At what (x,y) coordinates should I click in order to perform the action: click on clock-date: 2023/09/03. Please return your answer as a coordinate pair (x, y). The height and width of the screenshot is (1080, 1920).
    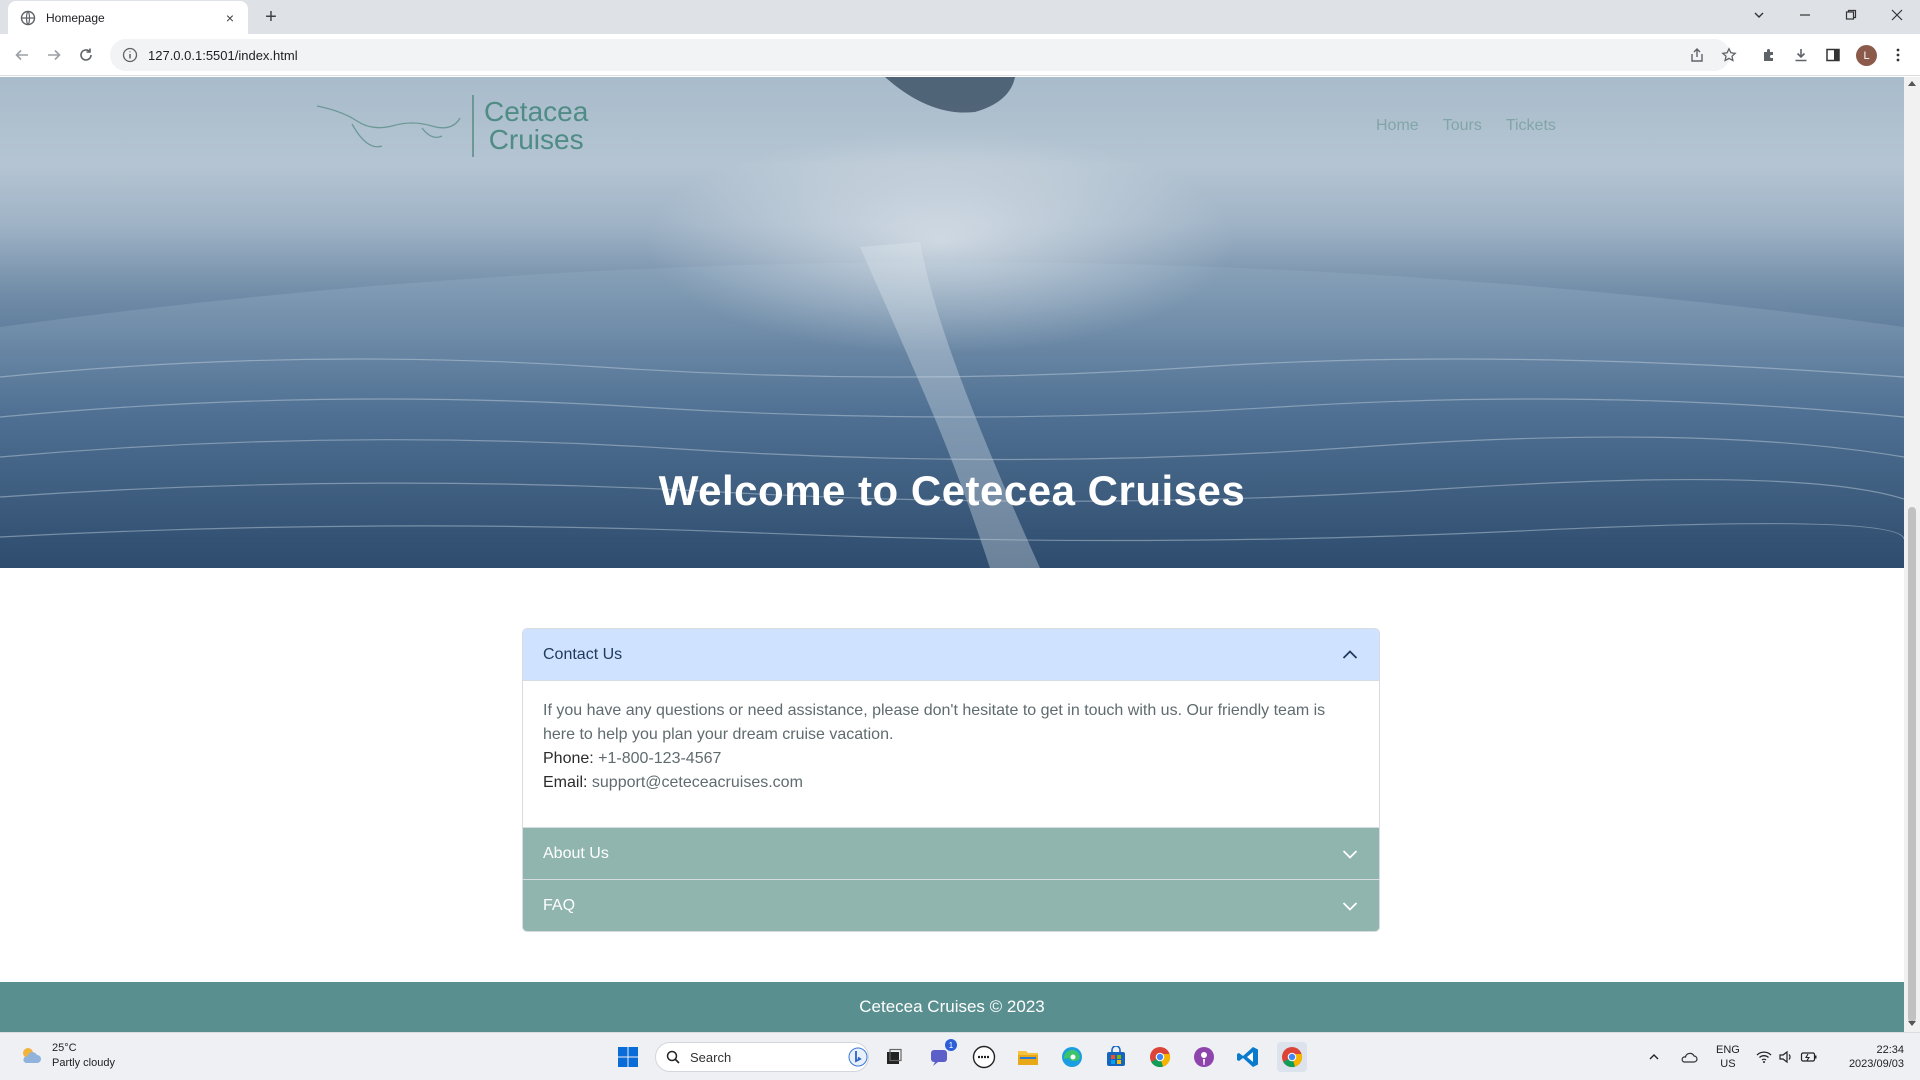
    Looking at the image, I should click on (1876, 1064).